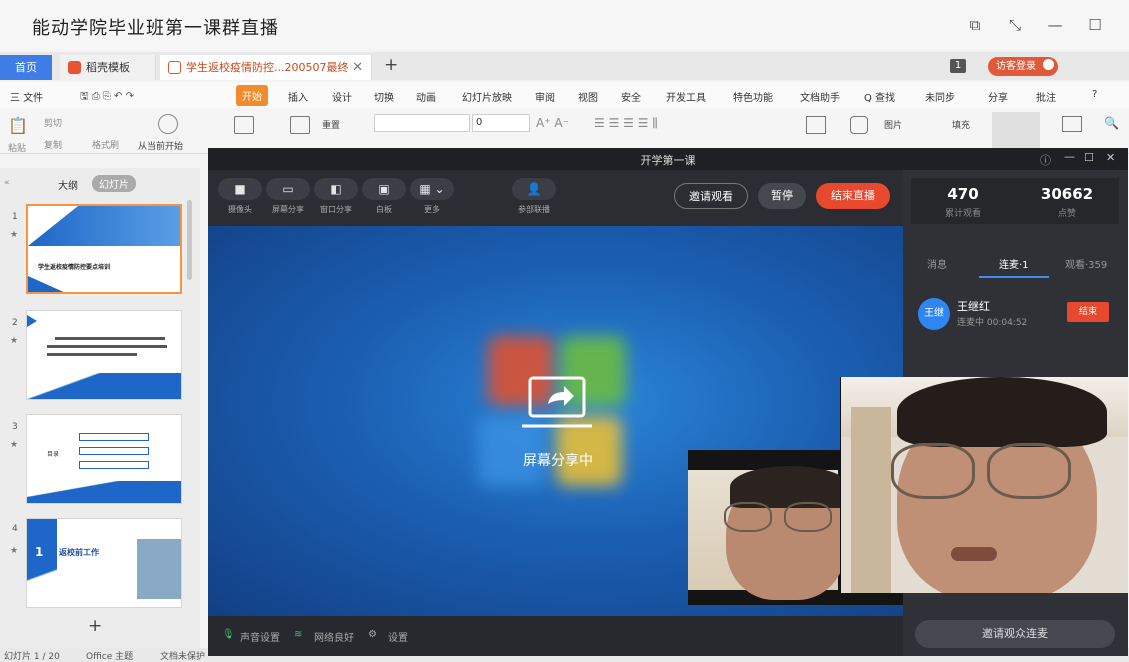 This screenshot has width=1129, height=662. Describe the element at coordinates (1088, 312) in the screenshot. I see `end-mic-button: 结束` at that location.